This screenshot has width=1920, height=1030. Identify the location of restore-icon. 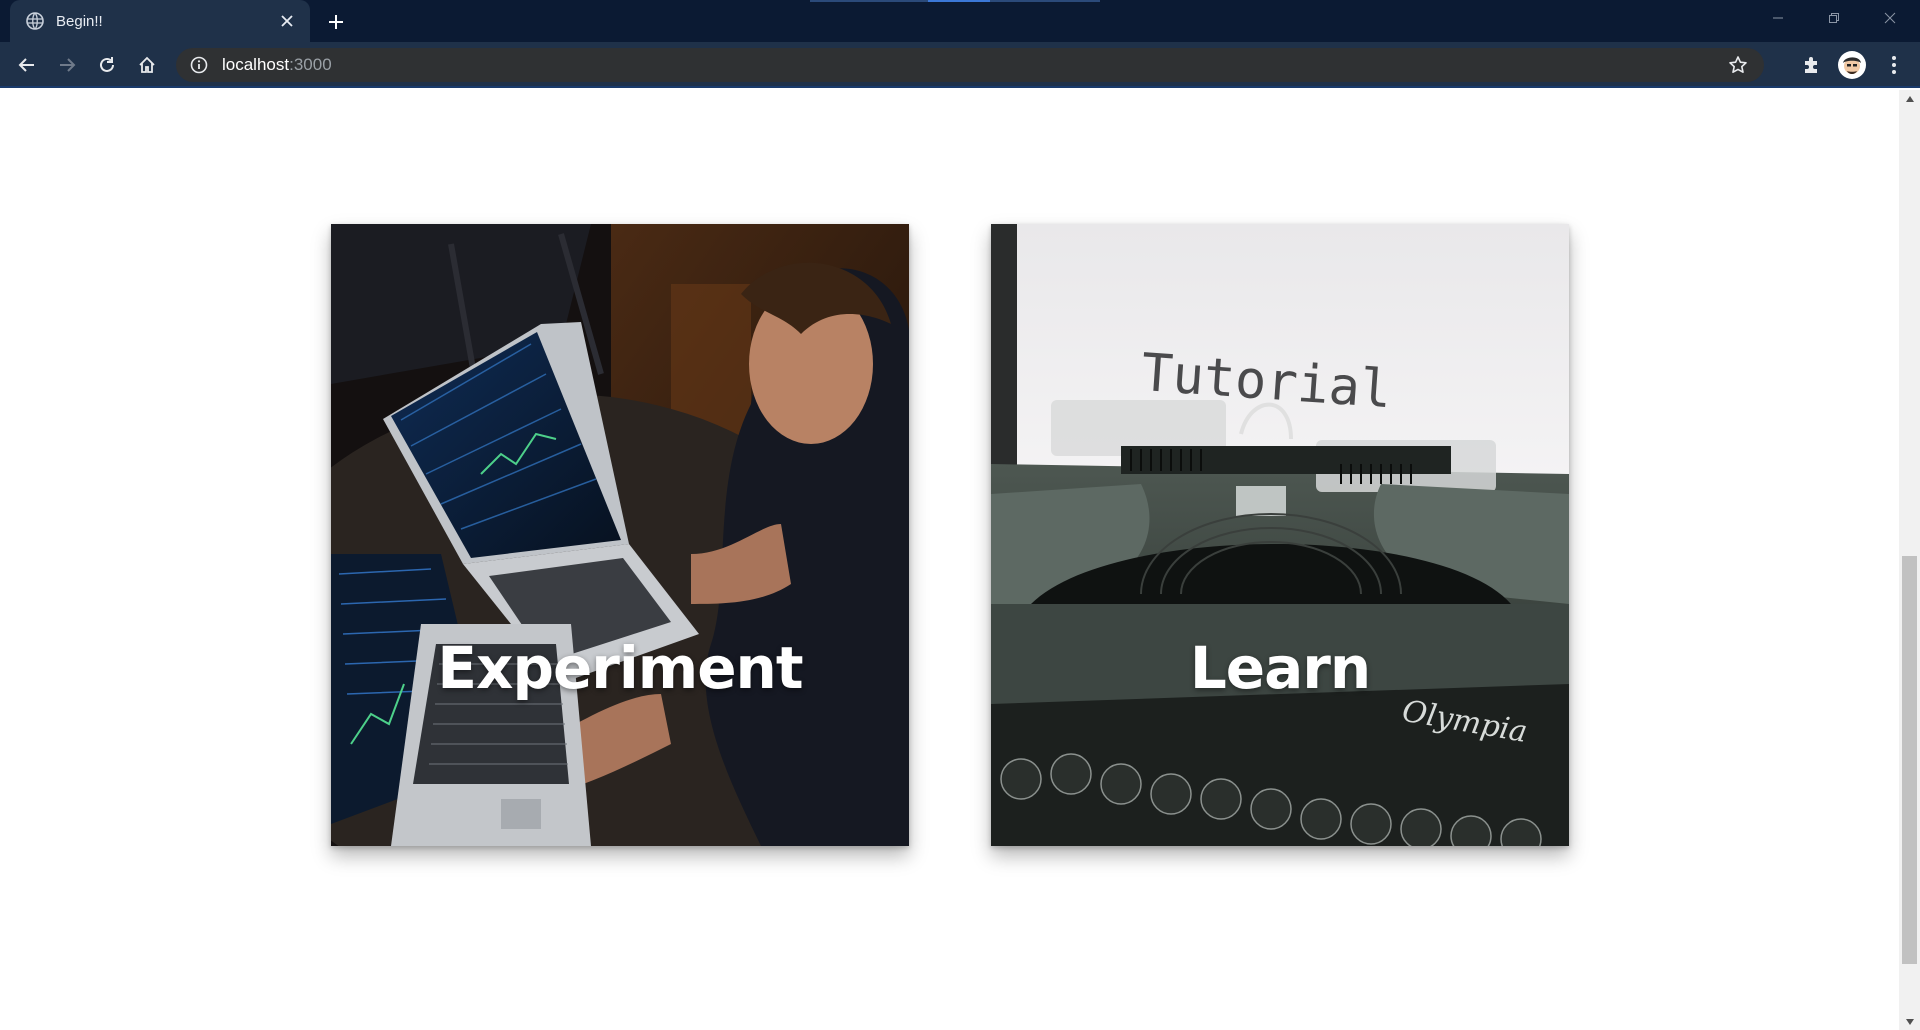
(1834, 18).